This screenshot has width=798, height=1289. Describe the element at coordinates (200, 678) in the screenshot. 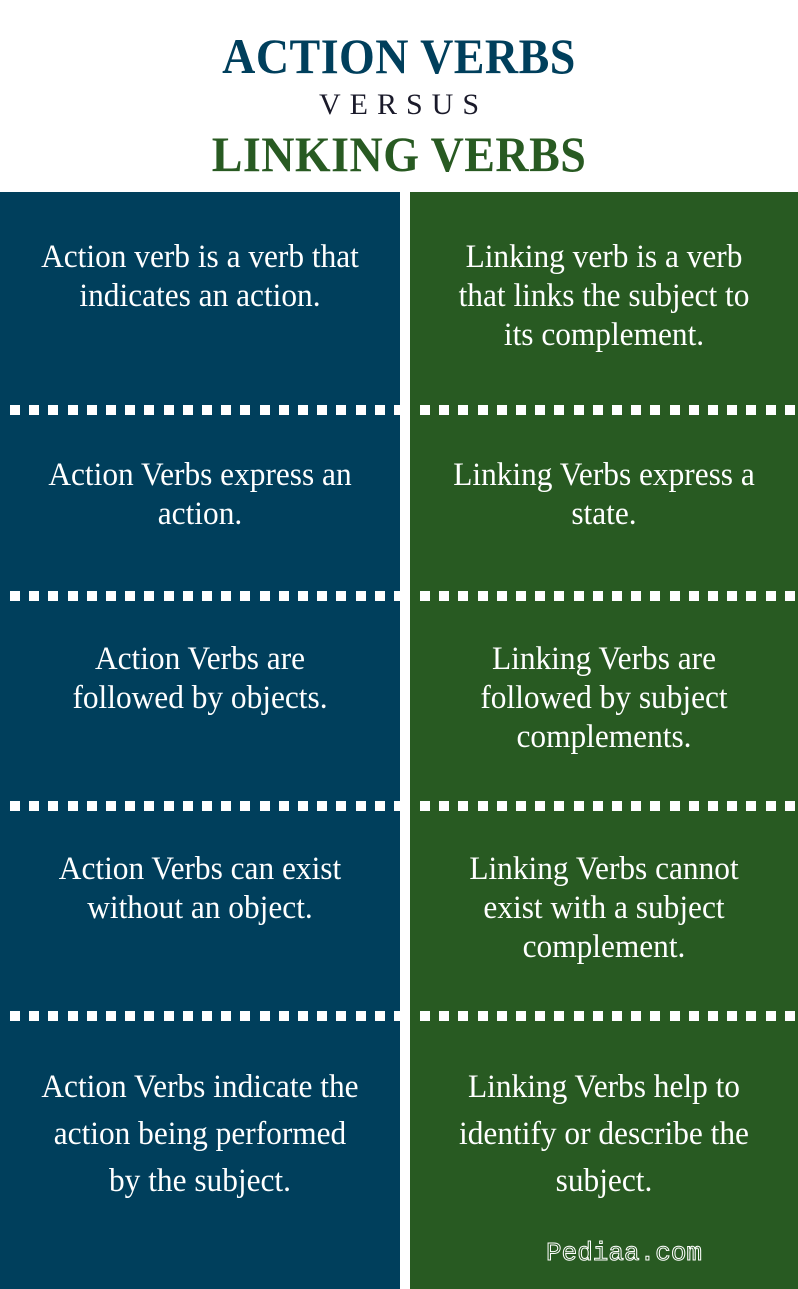

I see `action-verbs-point-text: Action Verbs are followed by objects.` at that location.